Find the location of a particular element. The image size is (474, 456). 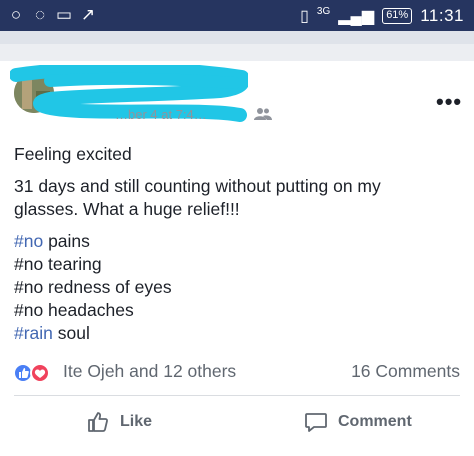

status-bar-notifications: ○ ◌ ▭ ↗ is located at coordinates (52, 15).